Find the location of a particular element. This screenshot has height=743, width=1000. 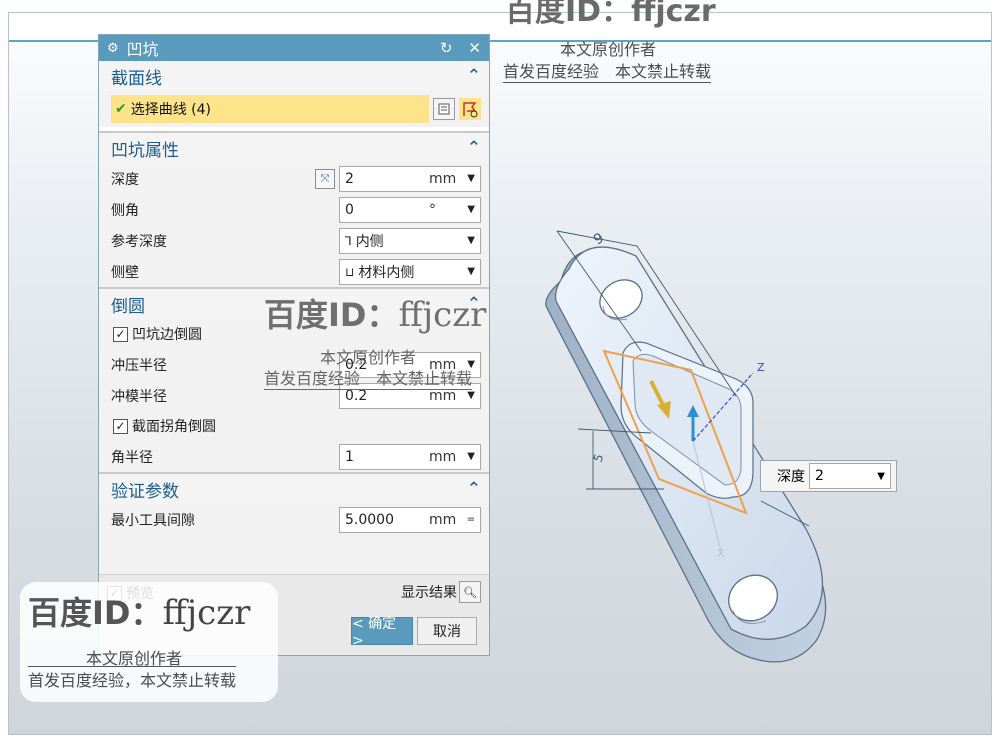

section-section-verify: 验证参数 ⌃ is located at coordinates (294, 489).